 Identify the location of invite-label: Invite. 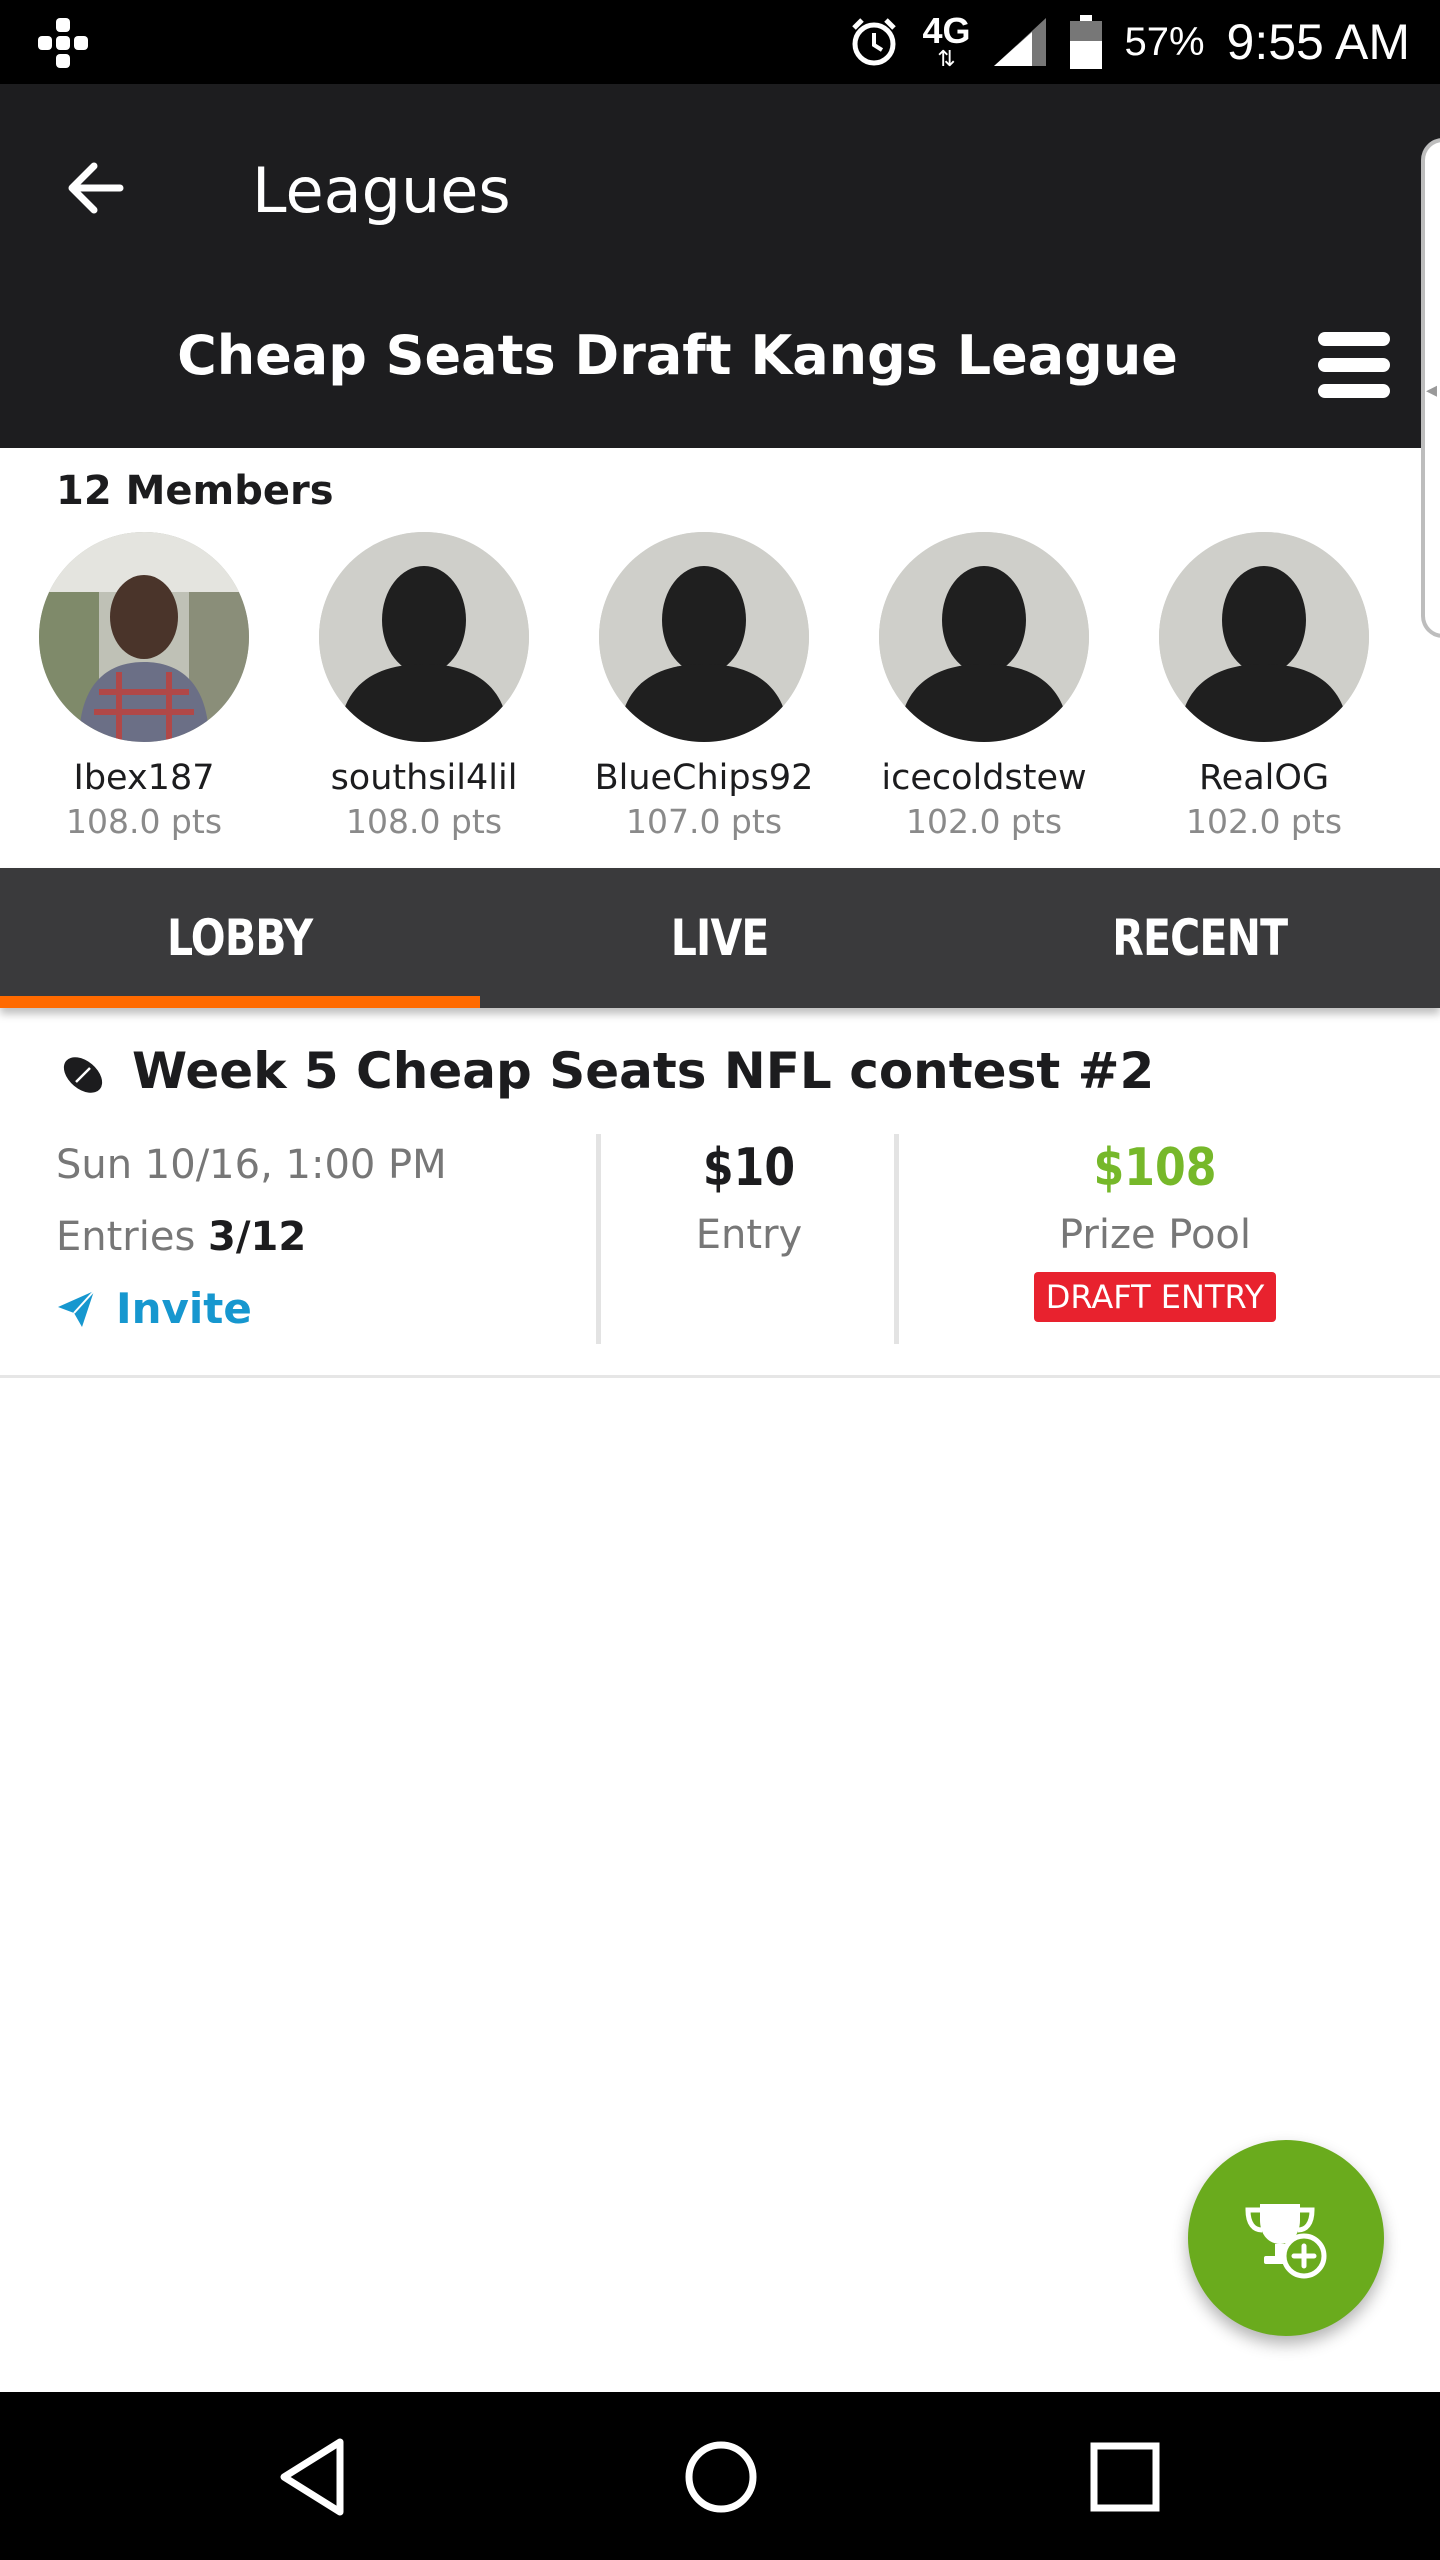
(184, 1308).